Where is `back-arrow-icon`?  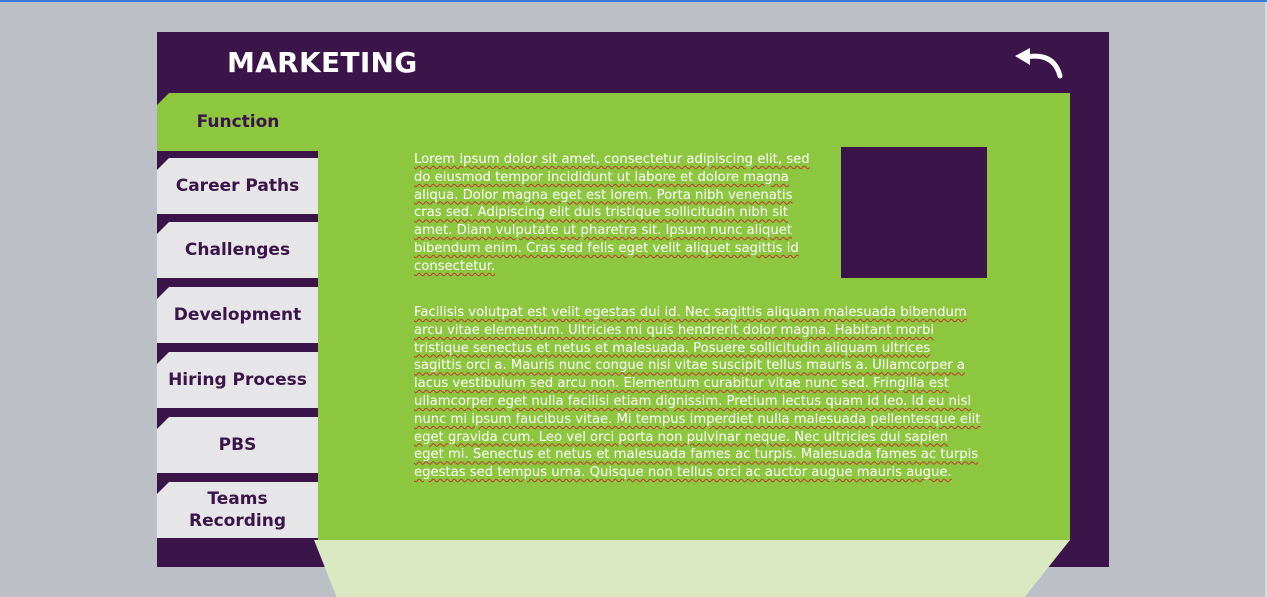
back-arrow-icon is located at coordinates (1039, 63).